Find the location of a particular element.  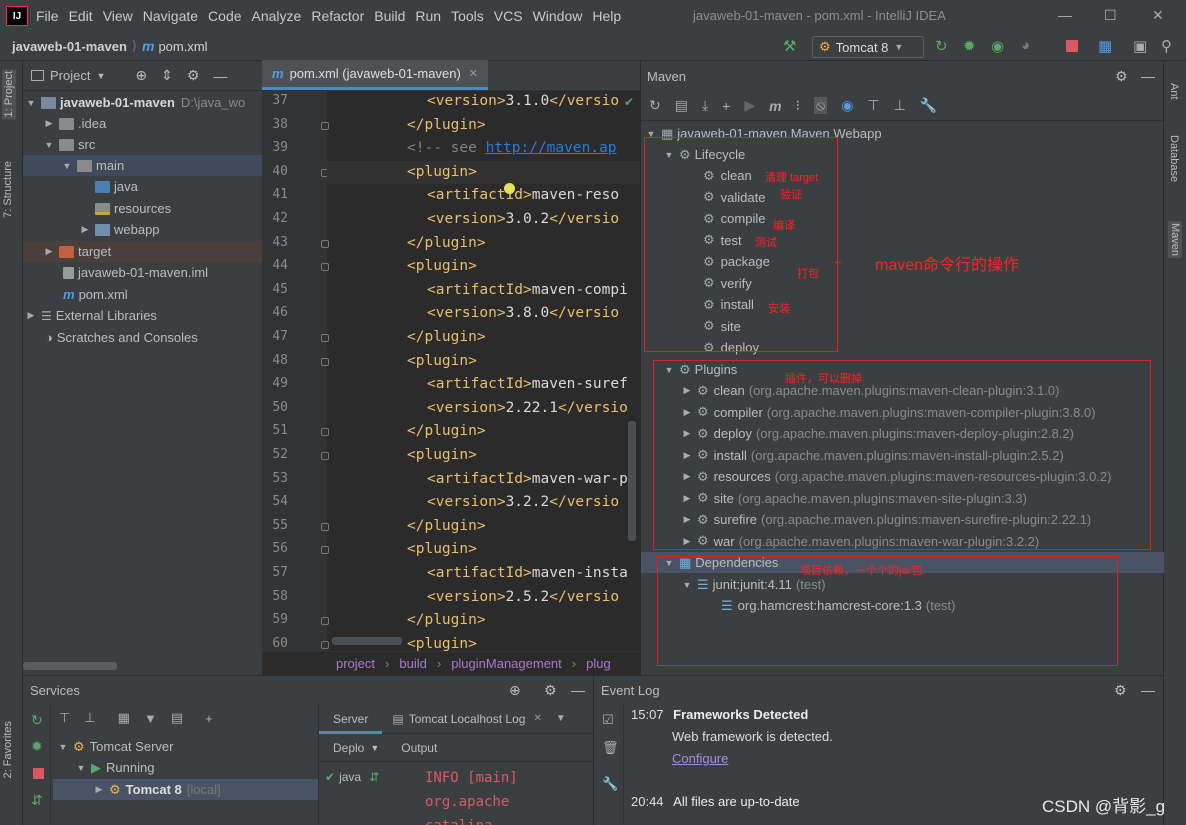

terminal-icon: ▣ is located at coordinates (1140, 46).